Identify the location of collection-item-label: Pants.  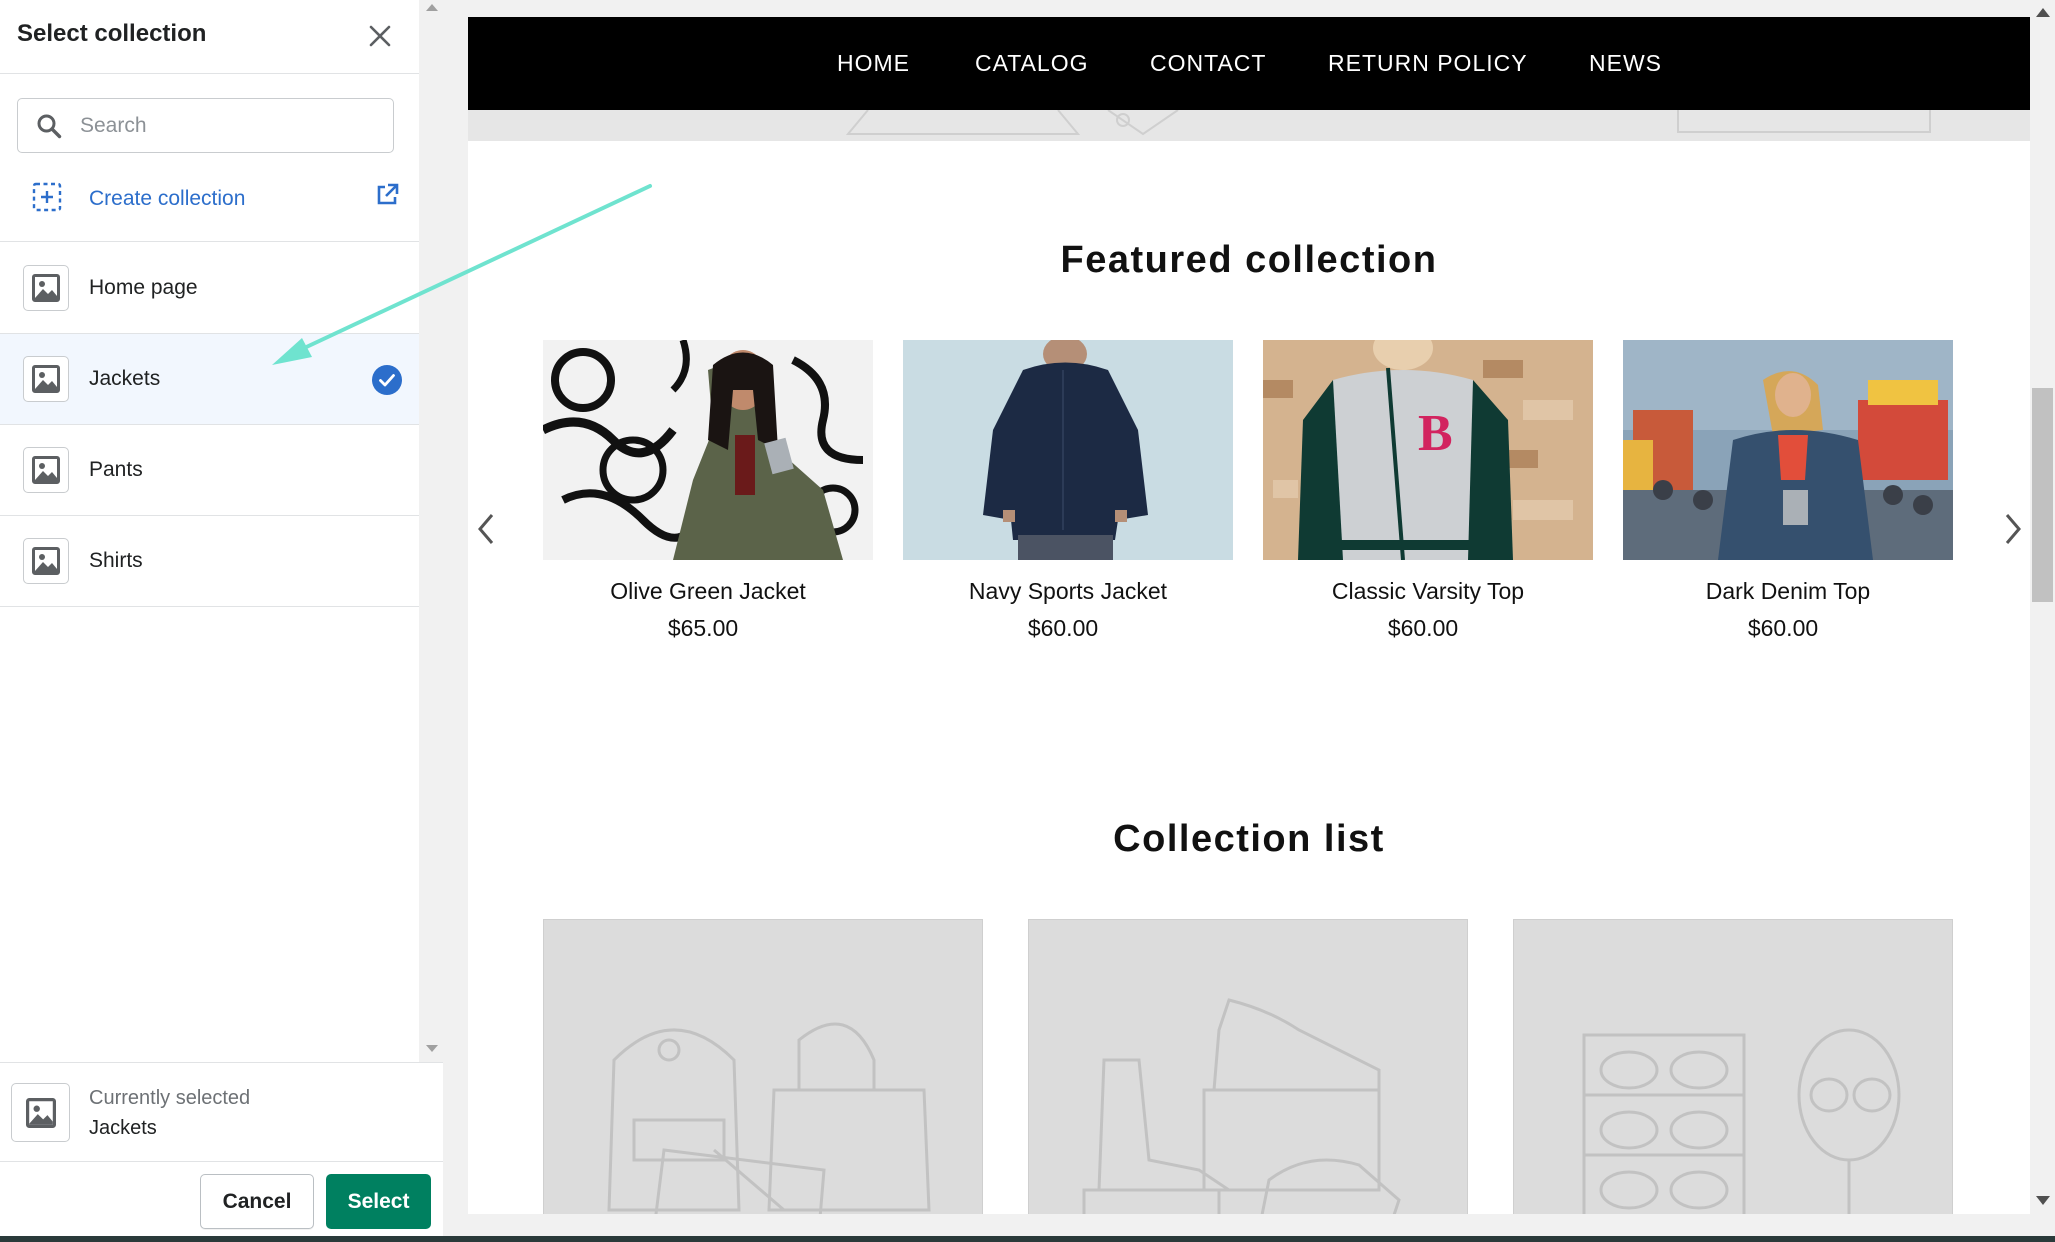
(116, 469).